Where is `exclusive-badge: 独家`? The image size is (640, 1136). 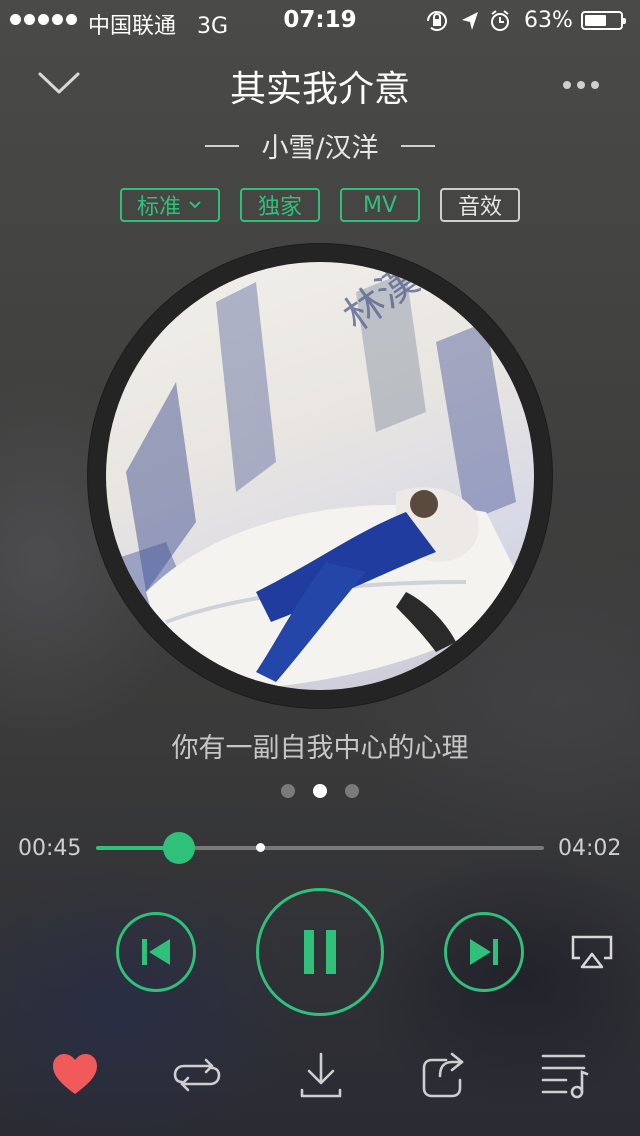
exclusive-badge: 独家 is located at coordinates (280, 205).